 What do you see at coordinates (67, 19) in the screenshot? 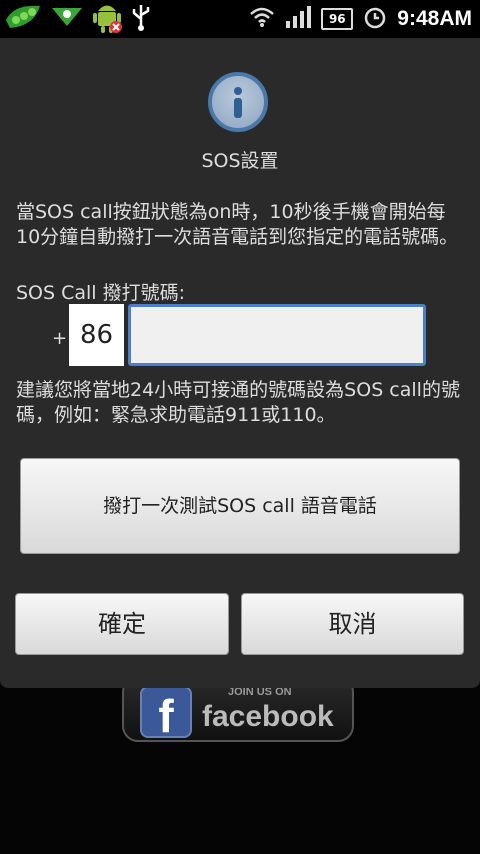
I see `notification-icon` at bounding box center [67, 19].